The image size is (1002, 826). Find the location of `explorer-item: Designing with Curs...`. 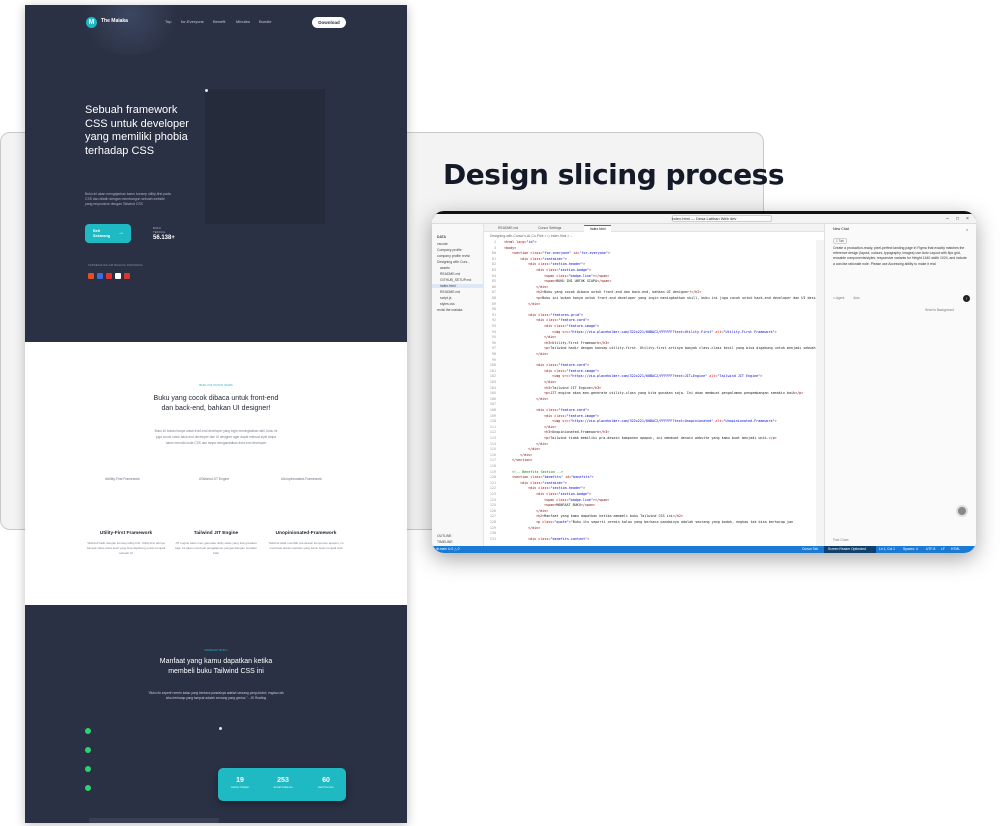

explorer-item: Designing with Curs... is located at coordinates (453, 262).